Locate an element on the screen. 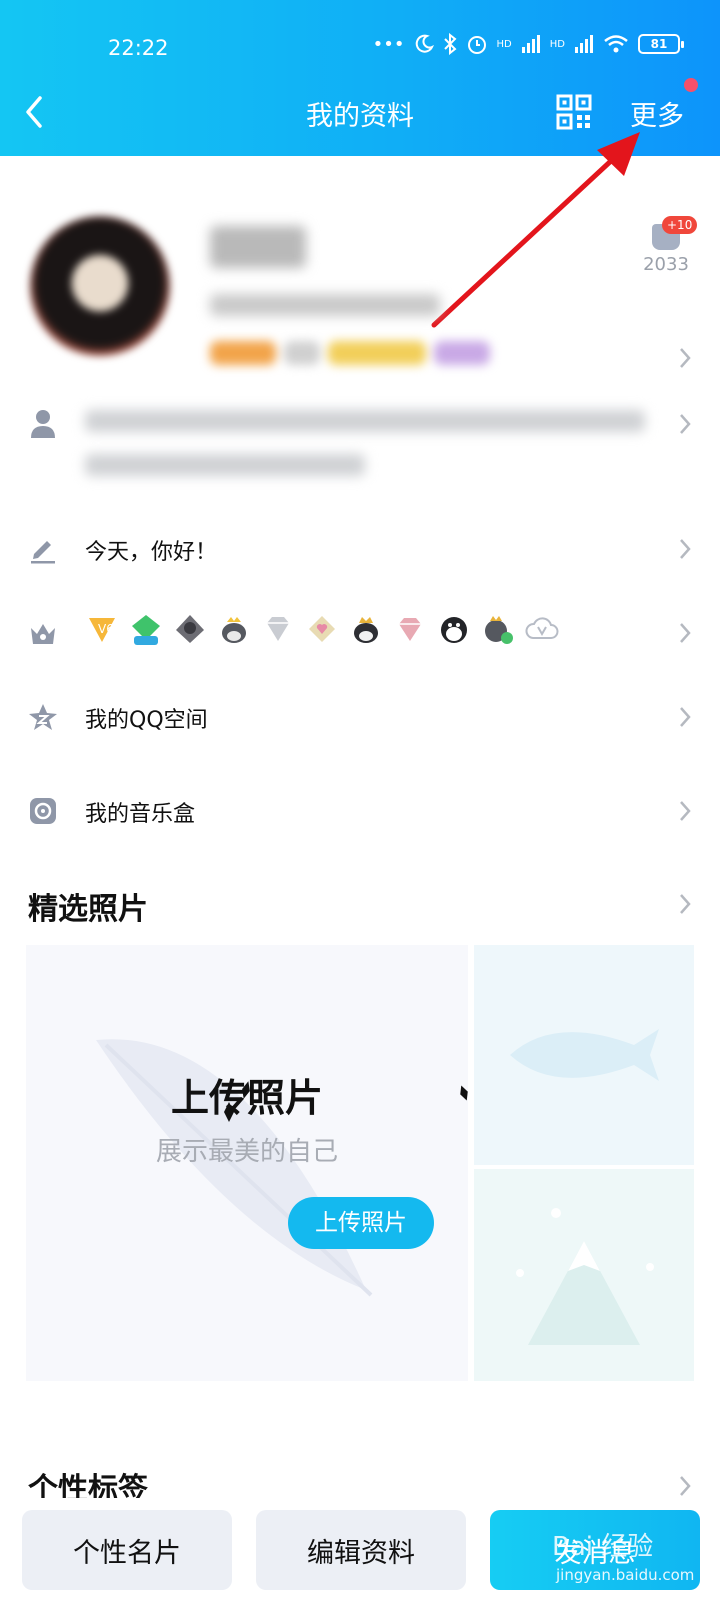 The width and height of the screenshot is (720, 1600). more-button: 更多 is located at coordinates (657, 113).